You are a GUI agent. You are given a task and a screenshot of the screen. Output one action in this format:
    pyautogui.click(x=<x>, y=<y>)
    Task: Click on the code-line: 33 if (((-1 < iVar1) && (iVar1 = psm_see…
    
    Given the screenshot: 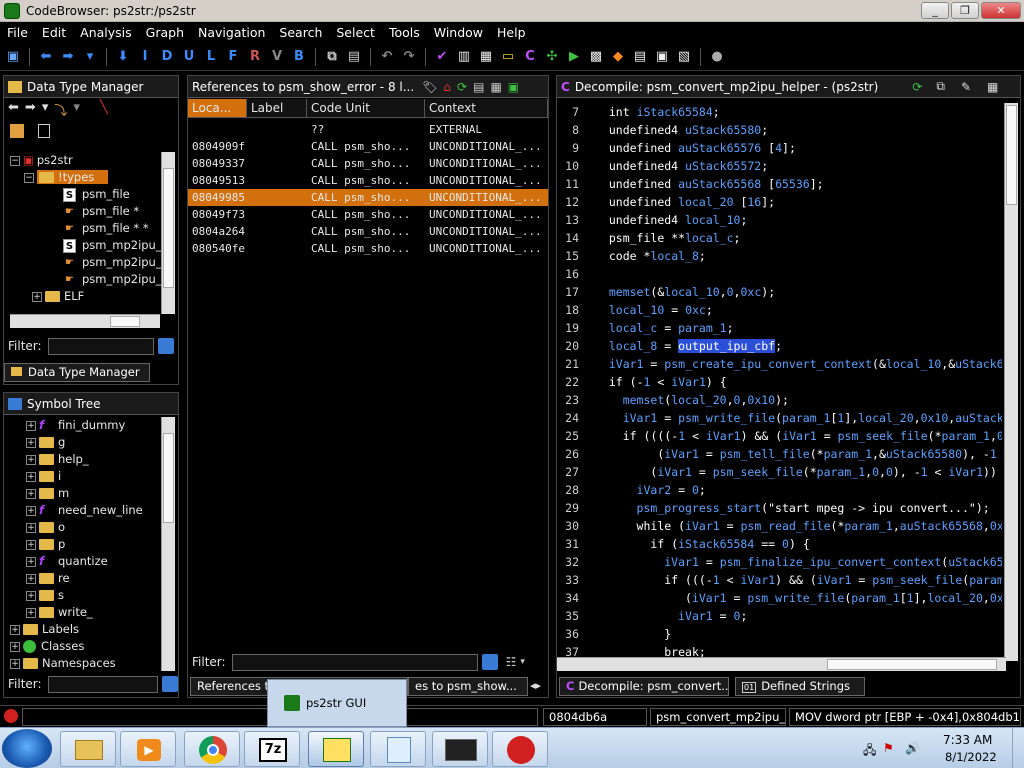 What is the action you would take?
    pyautogui.click(x=779, y=580)
    